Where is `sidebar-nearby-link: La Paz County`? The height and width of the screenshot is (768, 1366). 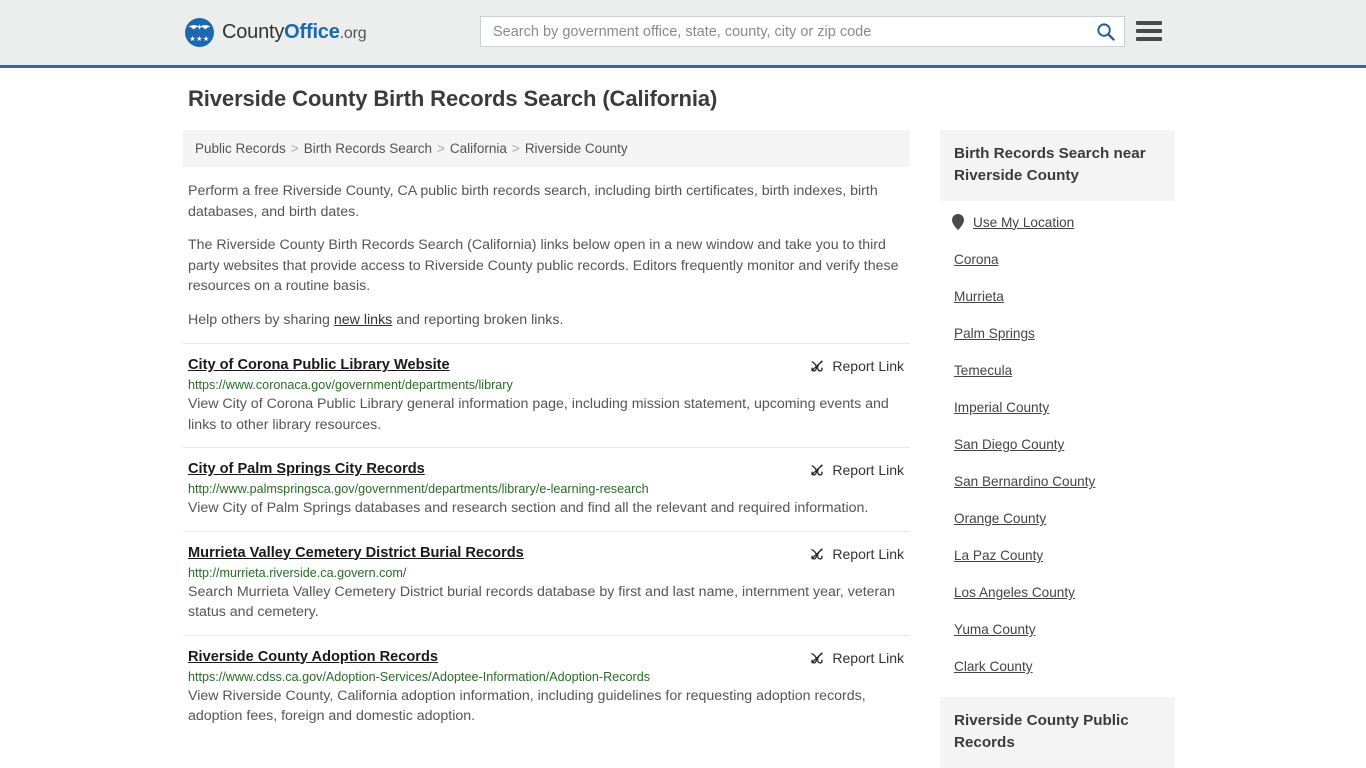 sidebar-nearby-link: La Paz County is located at coordinates (998, 555).